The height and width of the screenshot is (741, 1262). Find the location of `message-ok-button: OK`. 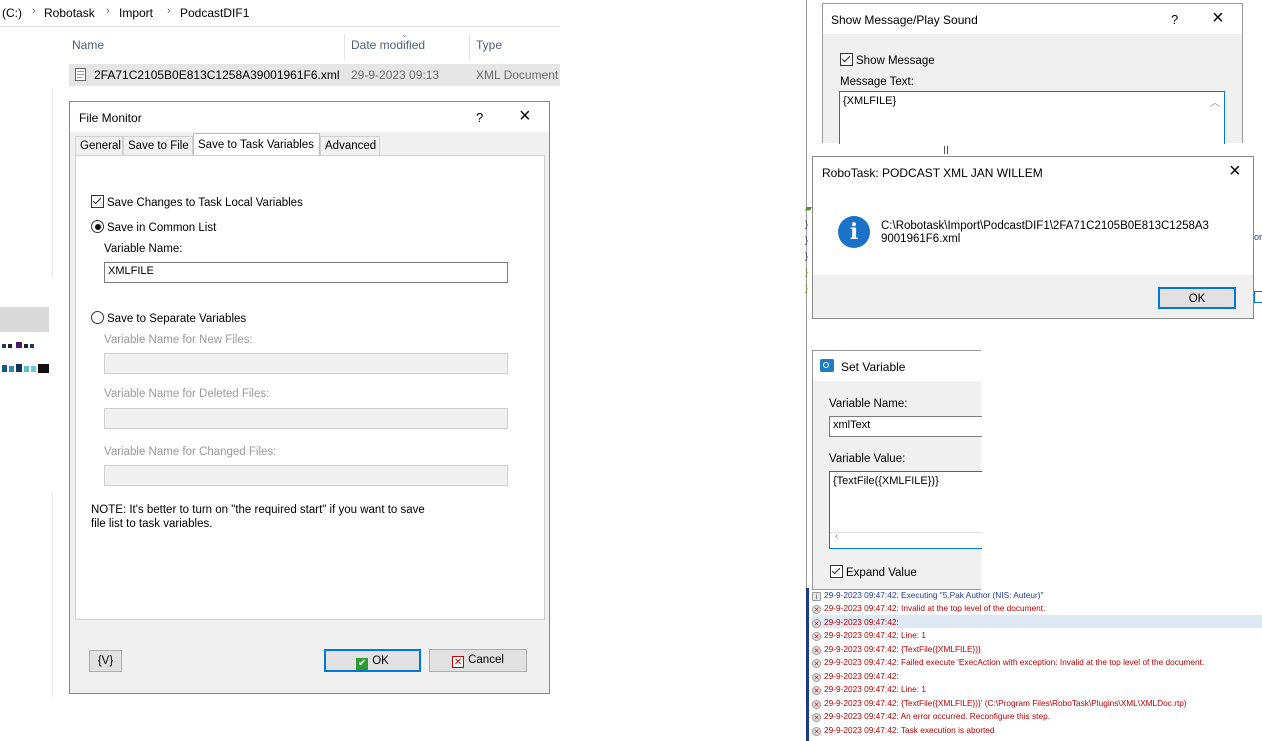

message-ok-button: OK is located at coordinates (1197, 298).